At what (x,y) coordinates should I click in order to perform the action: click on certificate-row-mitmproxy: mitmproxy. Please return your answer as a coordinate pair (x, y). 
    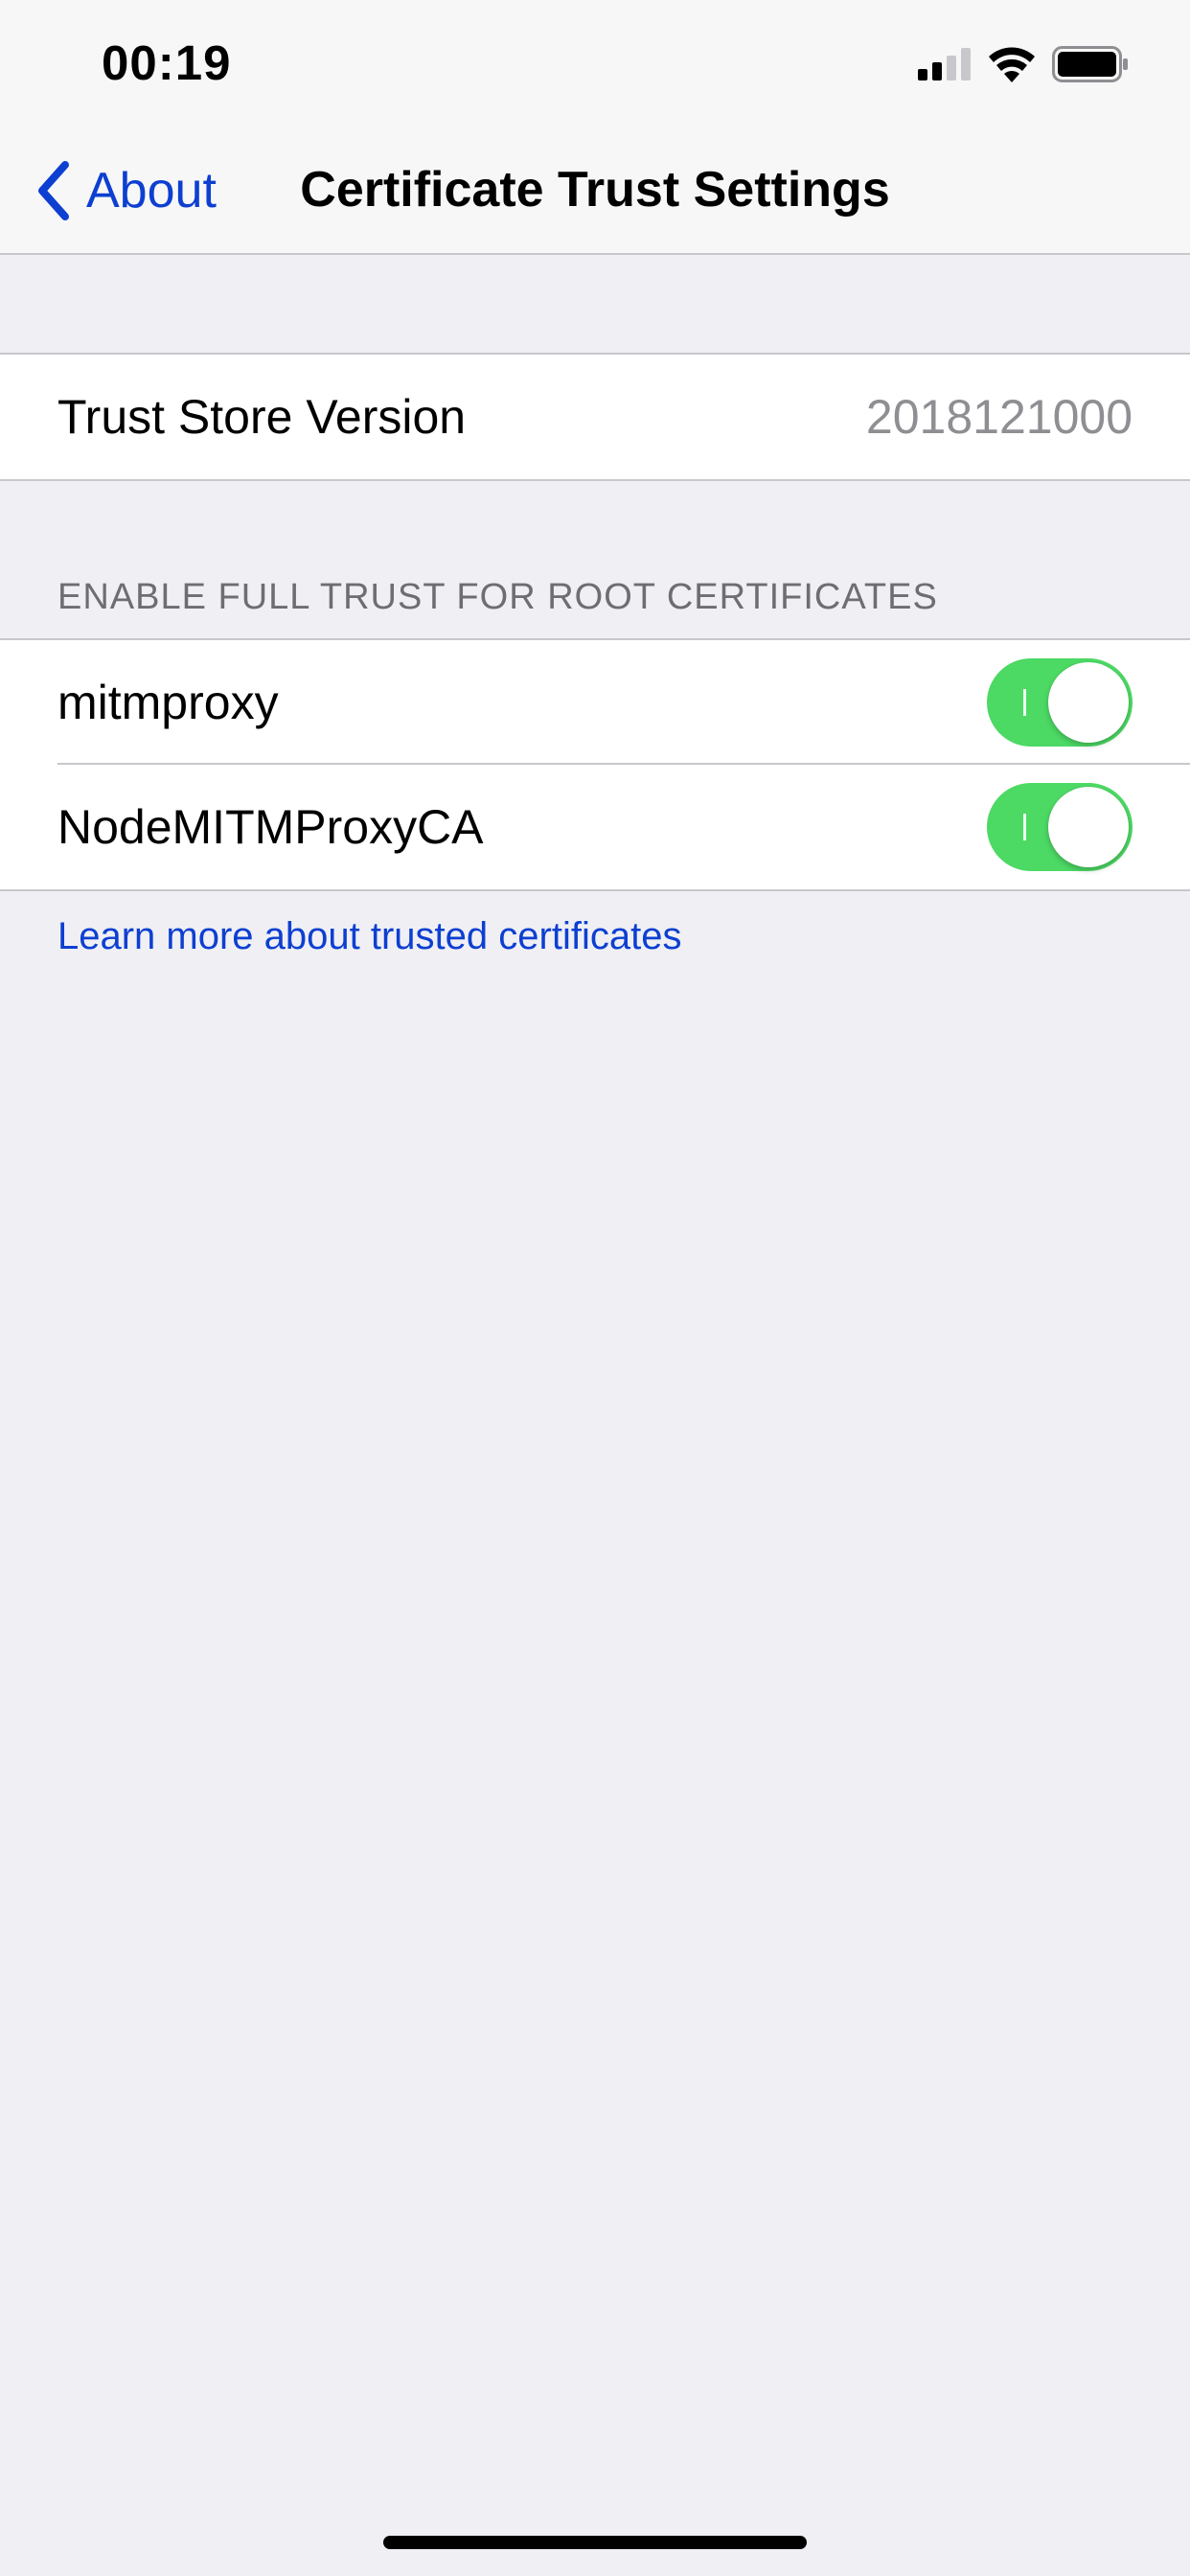
    Looking at the image, I should click on (595, 702).